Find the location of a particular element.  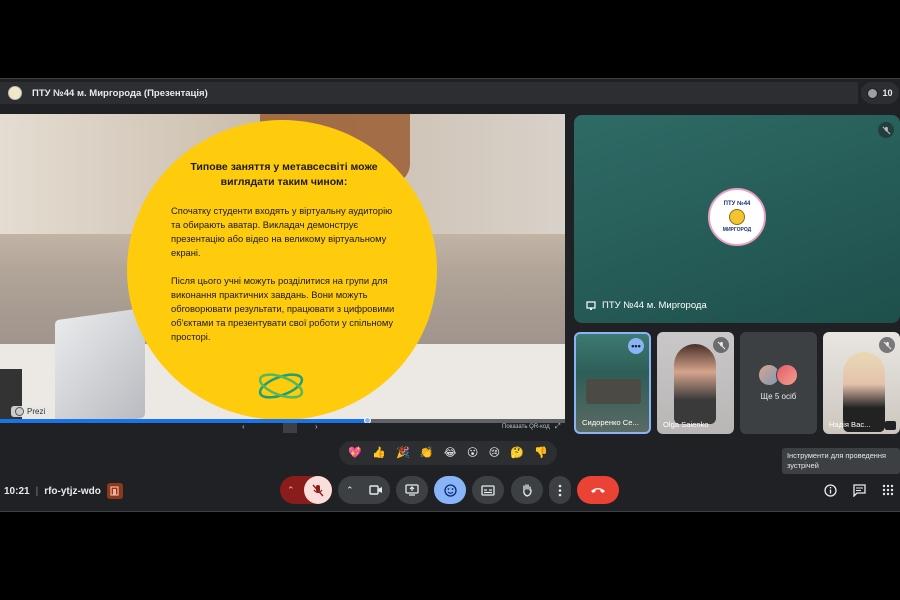

presentation-title: ПТУ №44 м. Миргорода (Презентація) is located at coordinates (120, 93).